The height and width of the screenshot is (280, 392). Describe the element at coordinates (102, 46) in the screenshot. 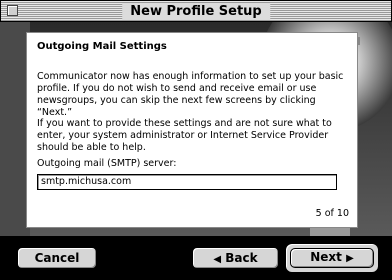

I see `panel-heading: Outgoing Mail Settings` at that location.